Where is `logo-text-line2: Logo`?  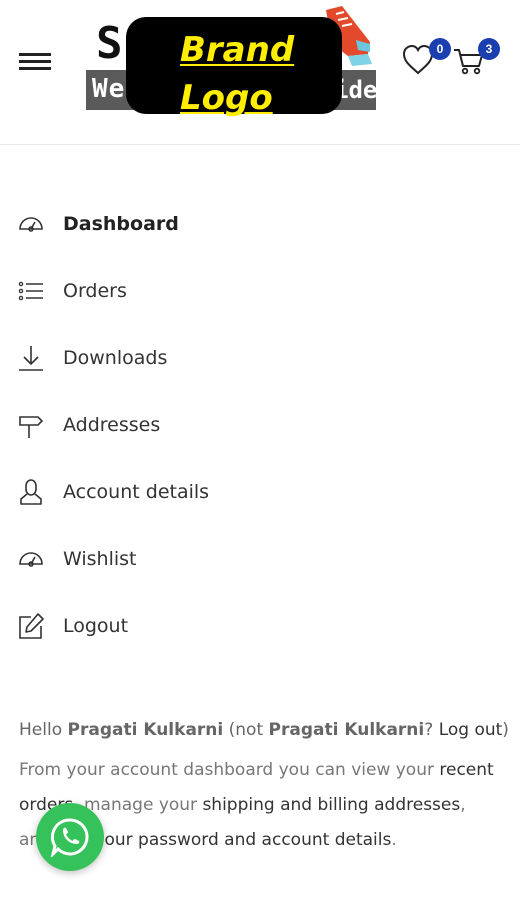
logo-text-line2: Logo is located at coordinates (226, 98).